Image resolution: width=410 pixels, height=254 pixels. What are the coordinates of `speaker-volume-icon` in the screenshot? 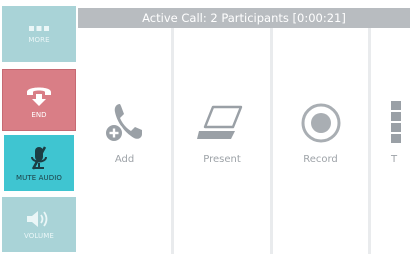 It's located at (37, 219).